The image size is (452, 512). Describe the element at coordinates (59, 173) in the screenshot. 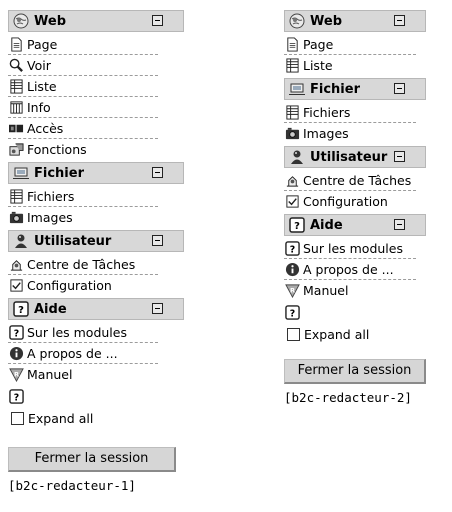

I see `section-title: Fichier` at that location.